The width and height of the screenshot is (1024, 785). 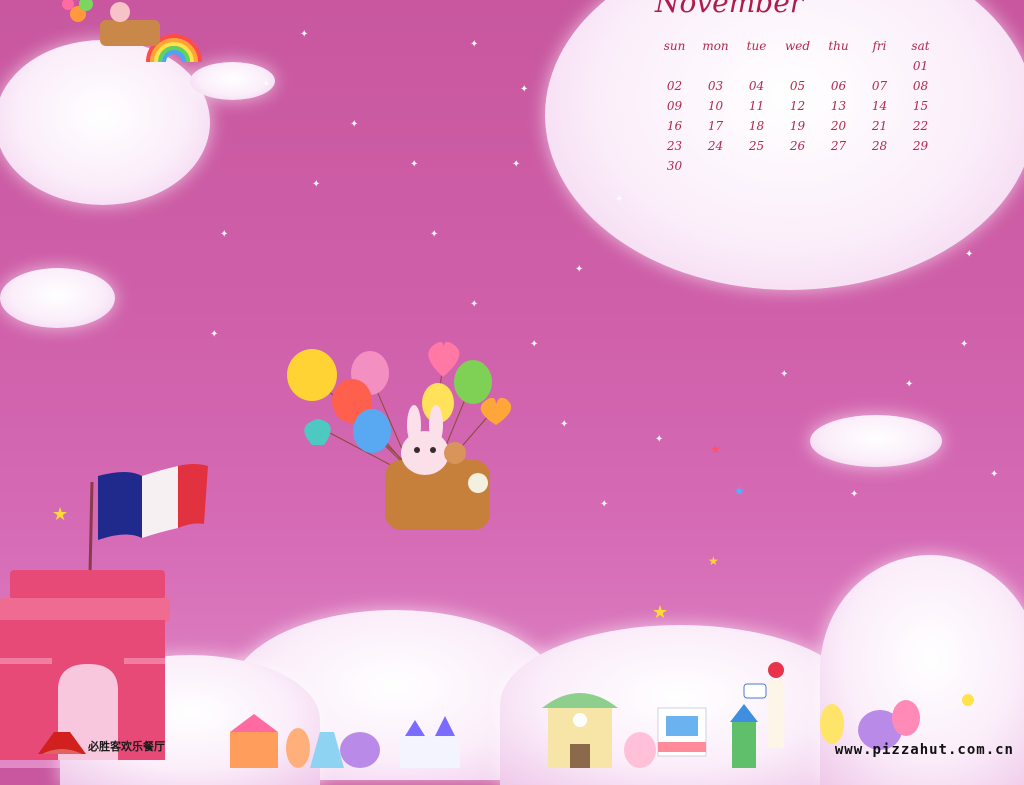 I want to click on weekday-label: sun, so click(x=674, y=46).